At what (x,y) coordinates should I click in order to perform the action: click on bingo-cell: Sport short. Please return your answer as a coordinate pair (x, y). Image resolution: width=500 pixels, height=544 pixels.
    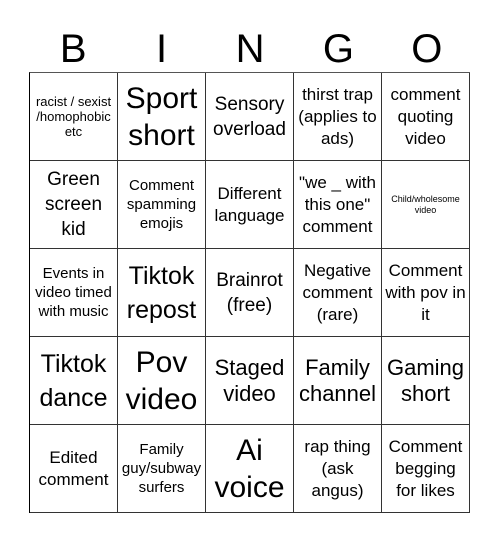
    Looking at the image, I should click on (162, 117).